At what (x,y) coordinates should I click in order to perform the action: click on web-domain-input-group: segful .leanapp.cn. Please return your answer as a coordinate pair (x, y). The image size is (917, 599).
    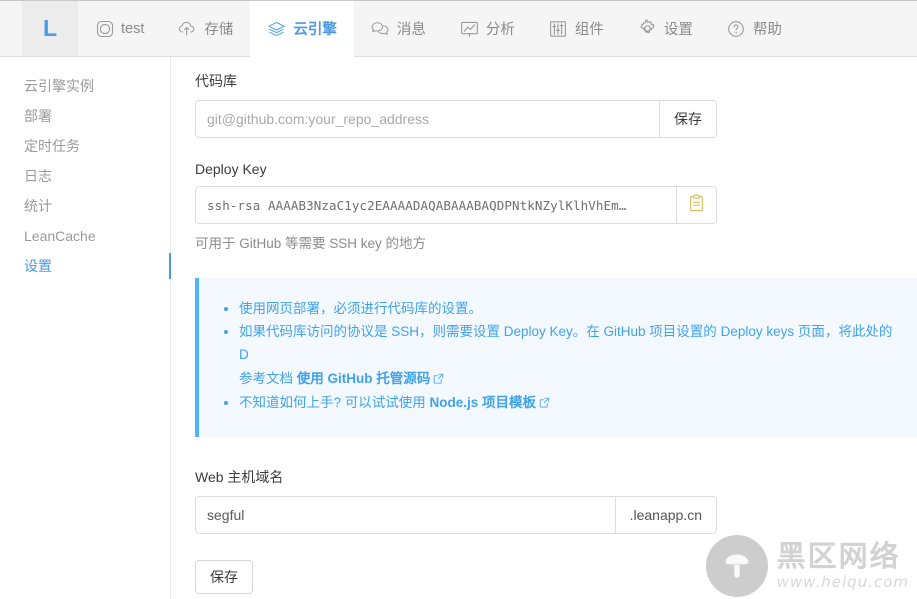
    Looking at the image, I should click on (456, 515).